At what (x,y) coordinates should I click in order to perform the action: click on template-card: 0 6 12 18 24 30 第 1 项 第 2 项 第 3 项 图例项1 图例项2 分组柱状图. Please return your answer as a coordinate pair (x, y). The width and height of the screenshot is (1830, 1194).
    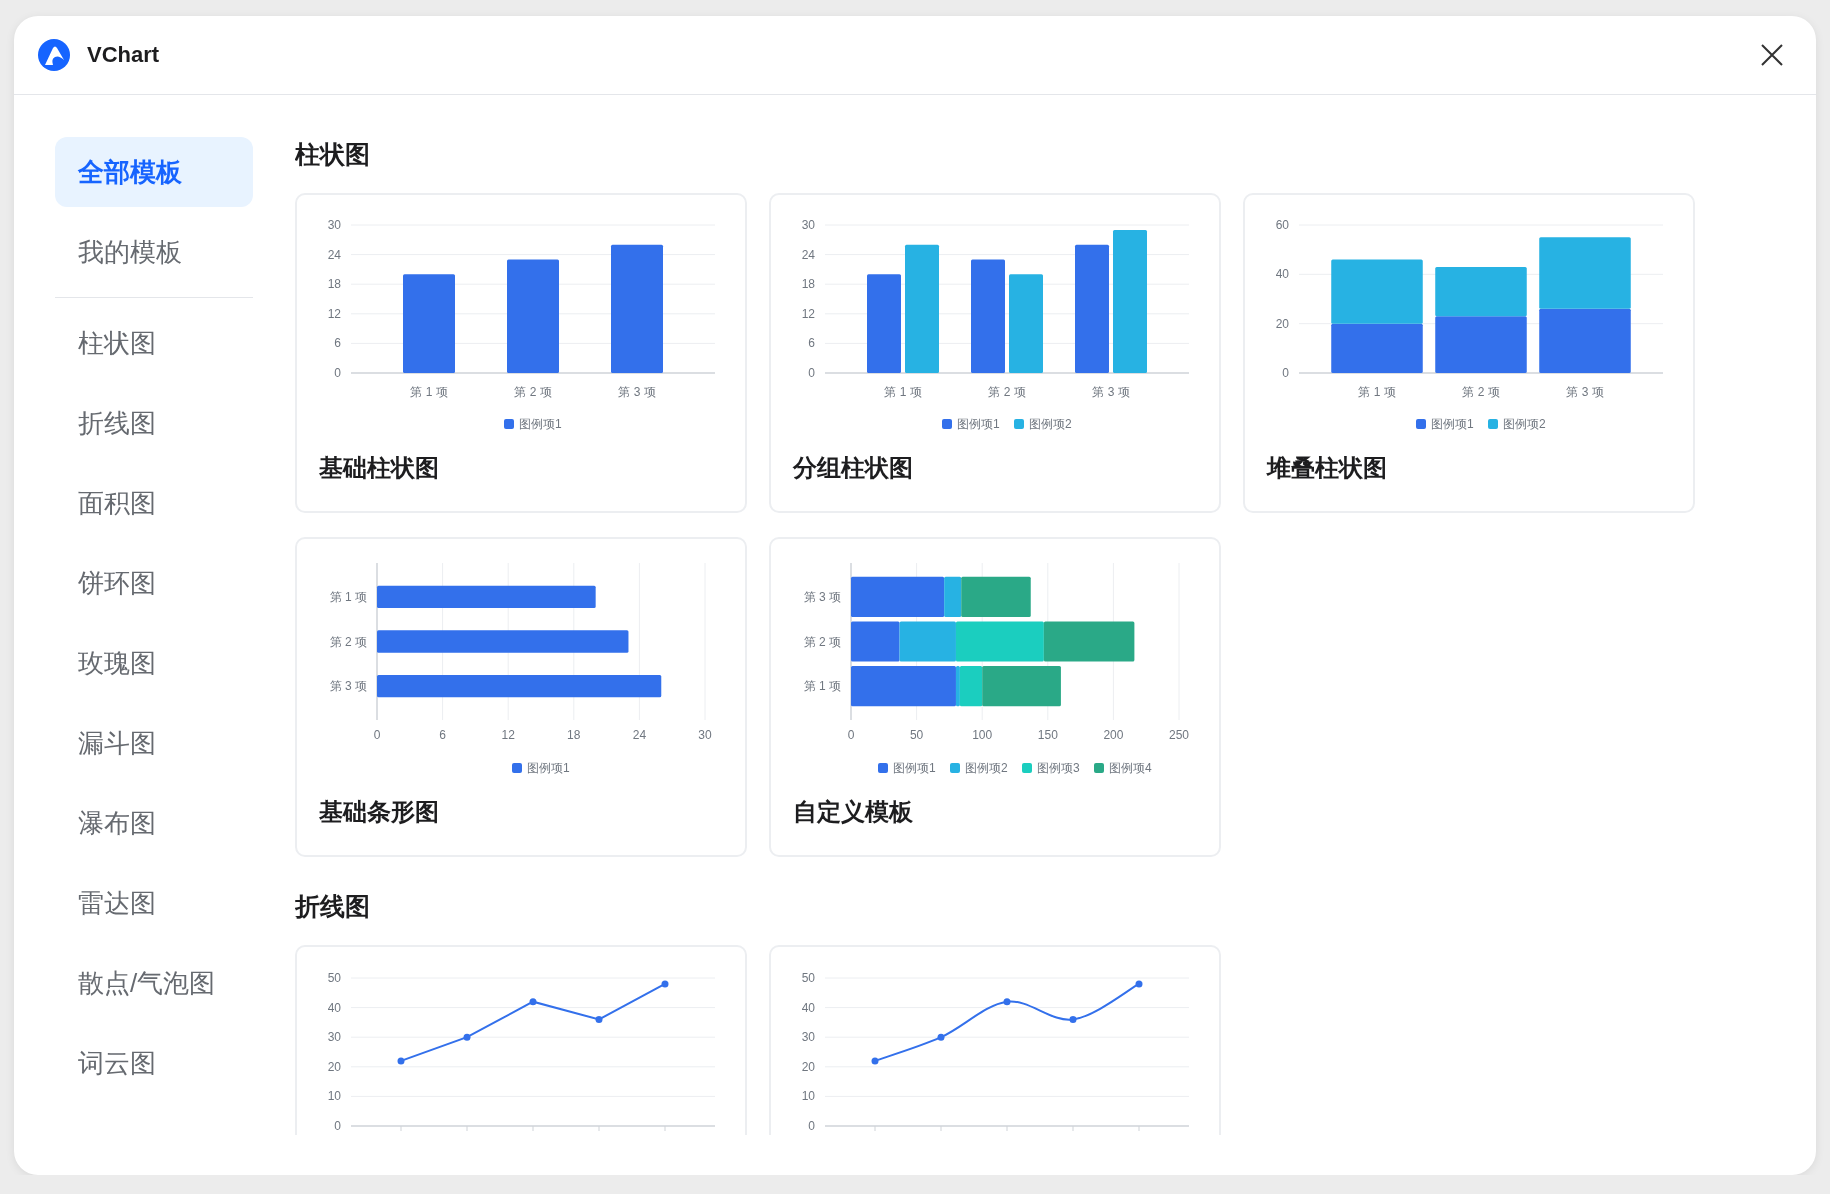
    Looking at the image, I should click on (995, 353).